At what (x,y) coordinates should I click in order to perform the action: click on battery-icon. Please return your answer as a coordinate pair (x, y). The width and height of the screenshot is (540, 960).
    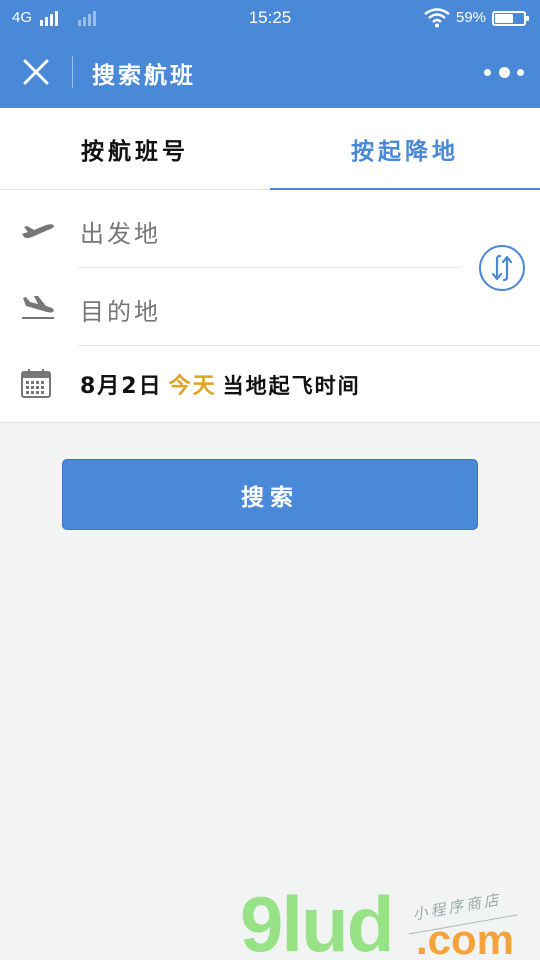
    Looking at the image, I should click on (510, 18).